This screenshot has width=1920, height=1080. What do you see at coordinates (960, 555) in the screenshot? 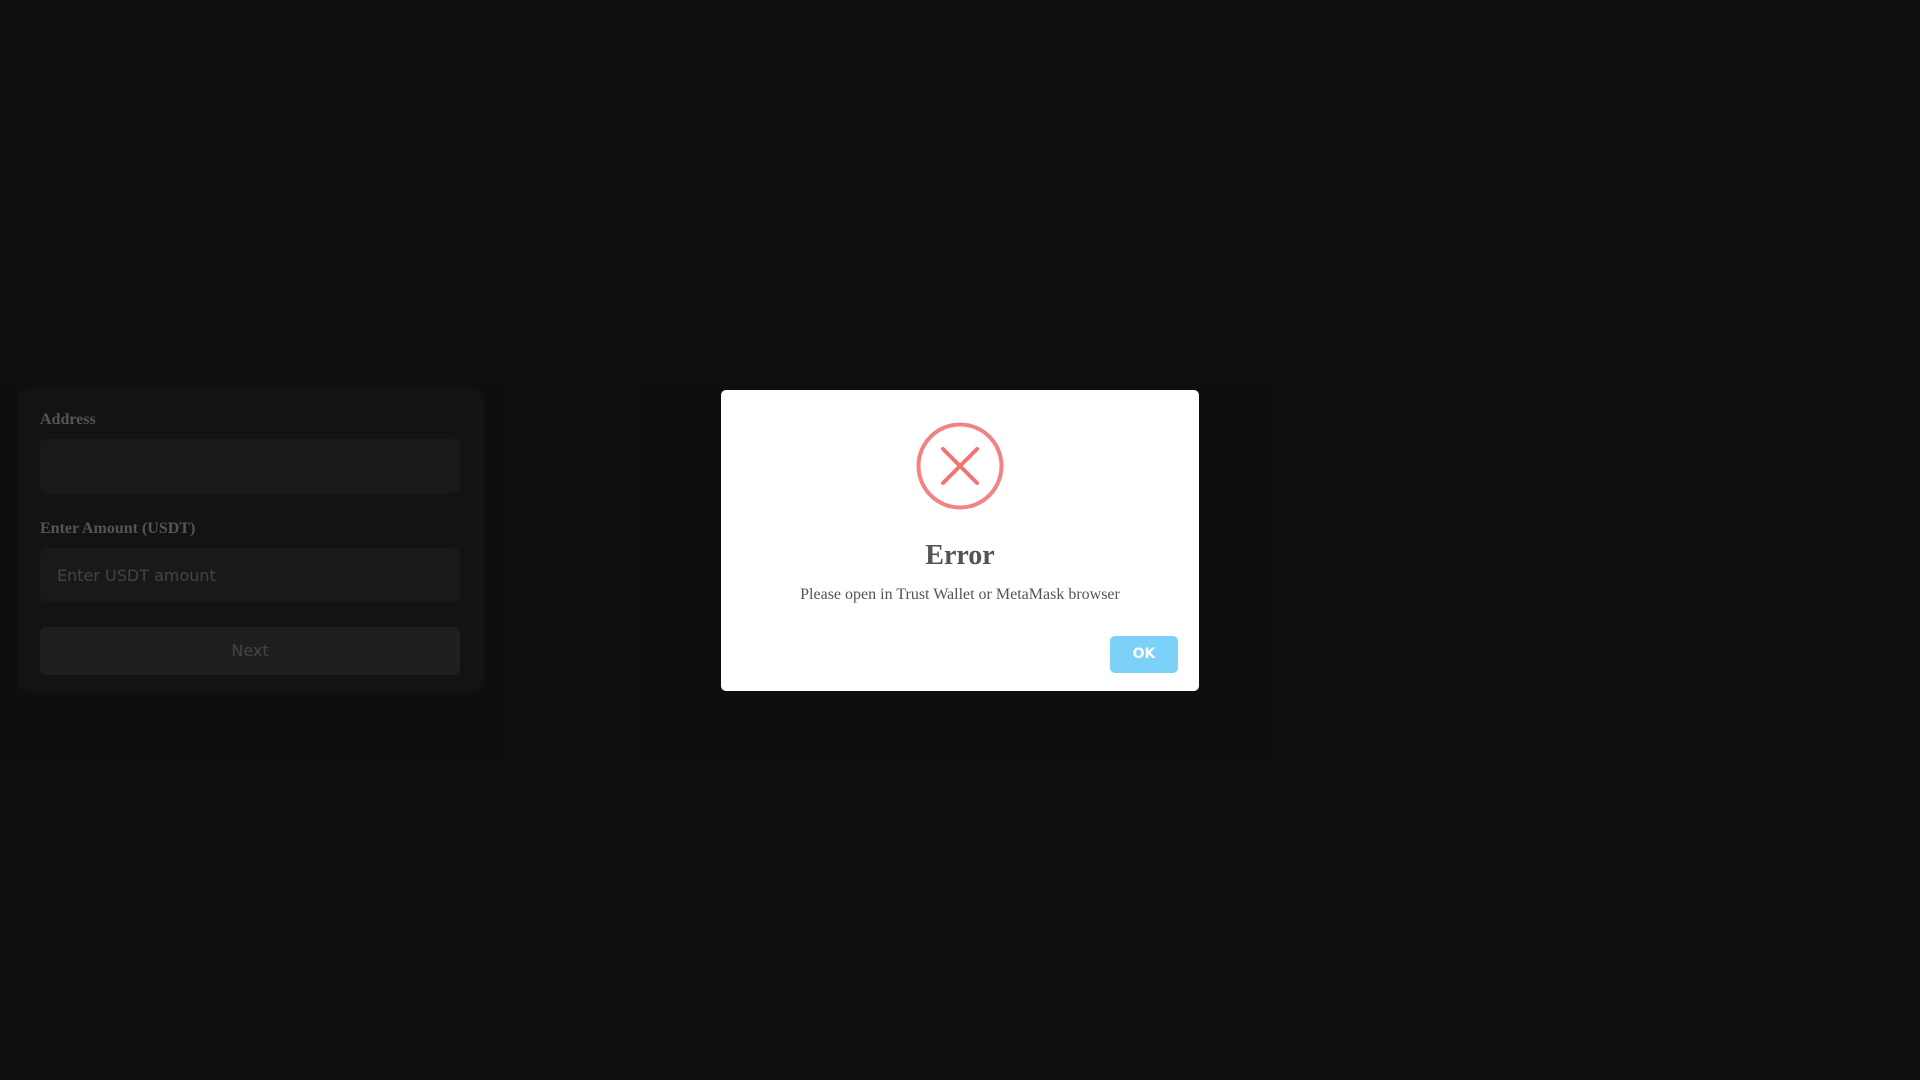
I see `dialog-title: Error` at bounding box center [960, 555].